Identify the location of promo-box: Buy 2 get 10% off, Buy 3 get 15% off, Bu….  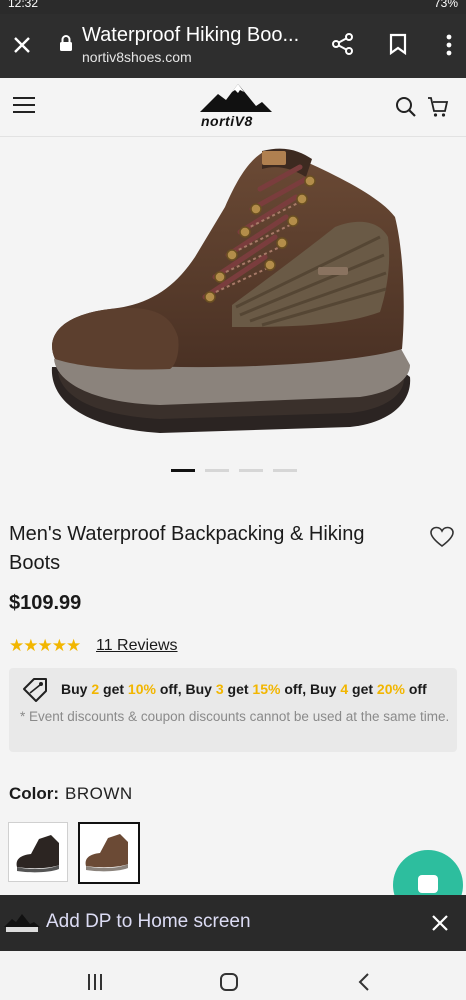
(233, 710).